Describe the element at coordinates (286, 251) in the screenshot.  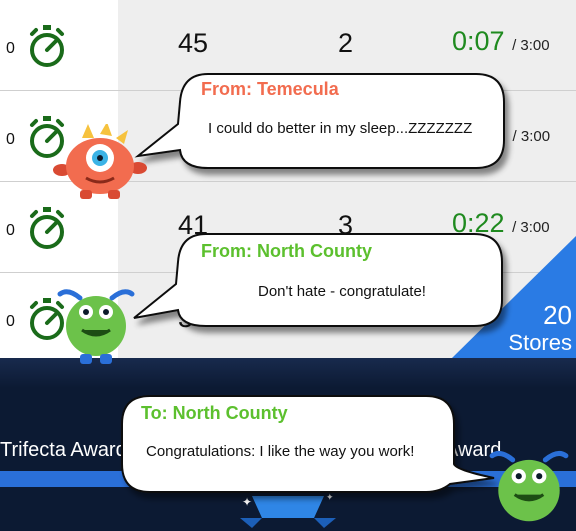
I see `bubble-sender: From: North County` at that location.